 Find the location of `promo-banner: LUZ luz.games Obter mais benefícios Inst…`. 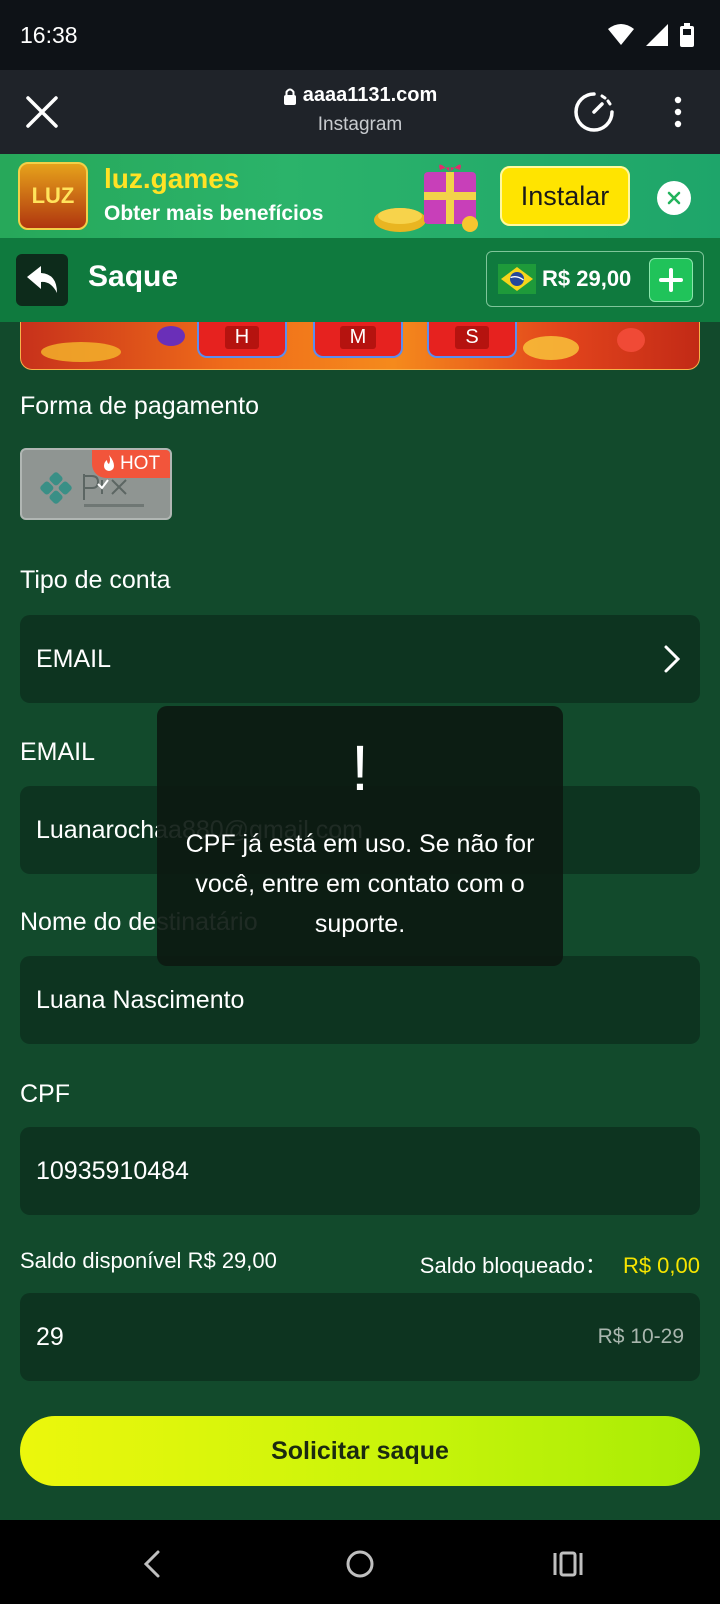

promo-banner: LUZ luz.games Obter mais benefícios Inst… is located at coordinates (360, 196).